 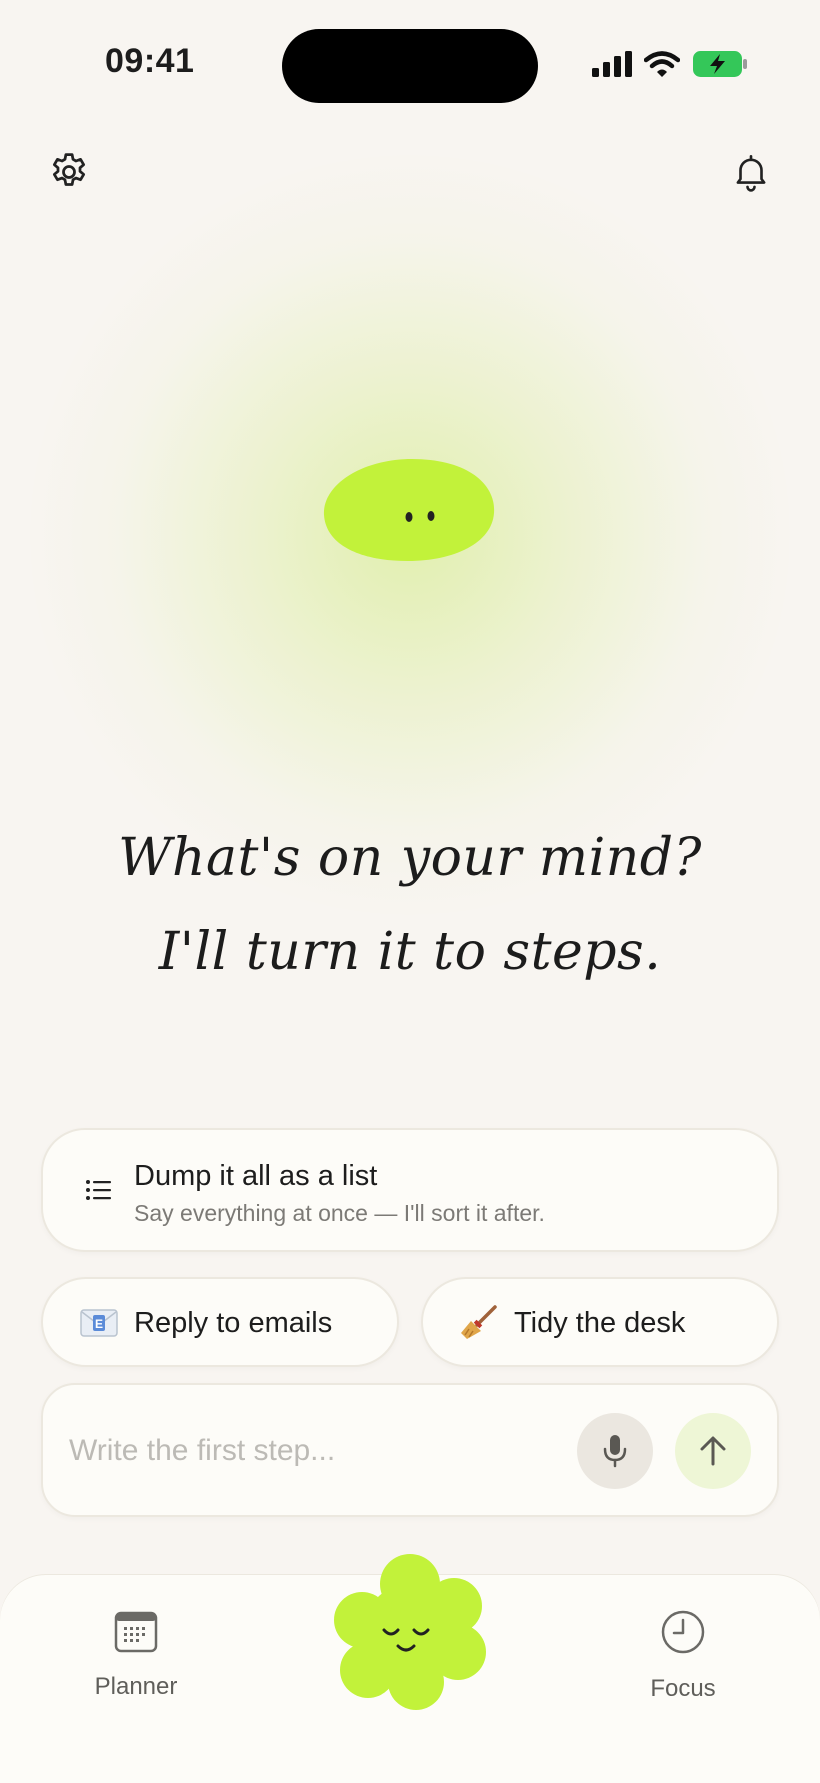 I want to click on status-time: 09:41, so click(x=150, y=61).